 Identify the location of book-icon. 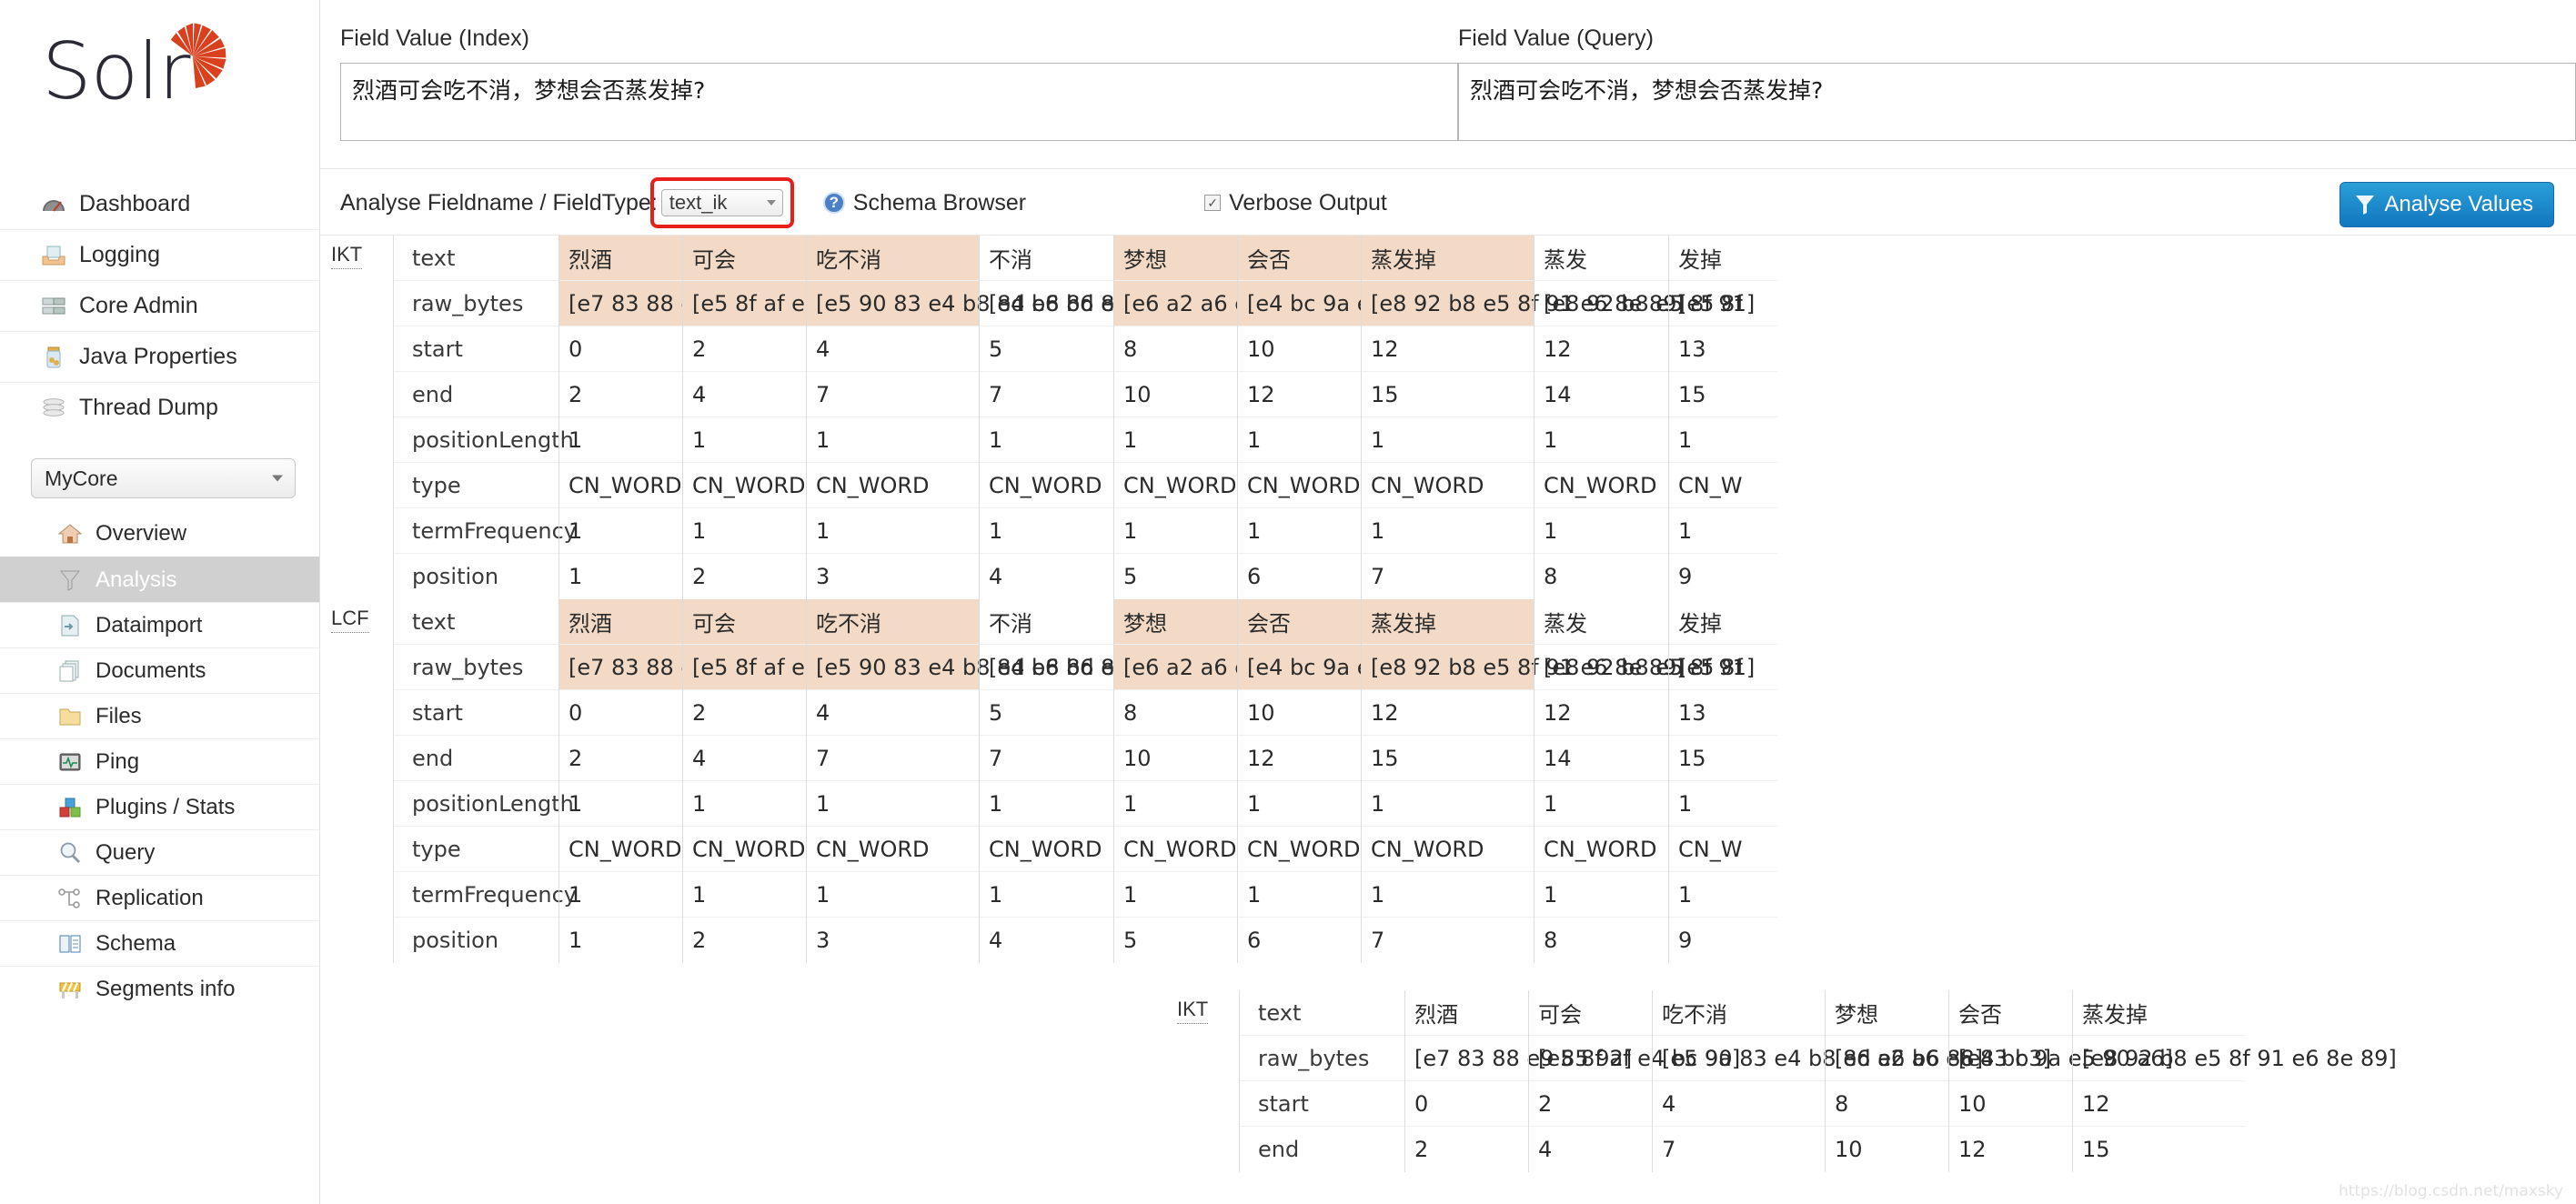
(70, 944).